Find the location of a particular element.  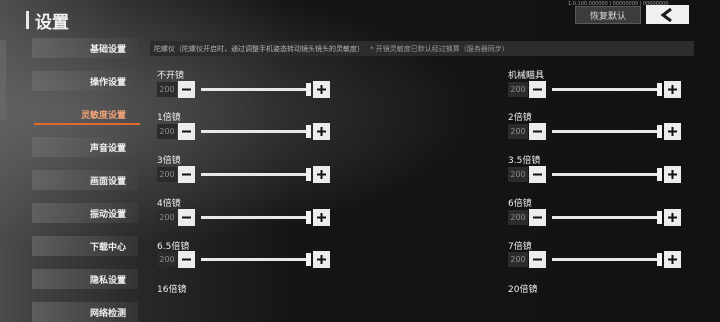

sidebar-item-sound: 声音设置 is located at coordinates (85, 147).